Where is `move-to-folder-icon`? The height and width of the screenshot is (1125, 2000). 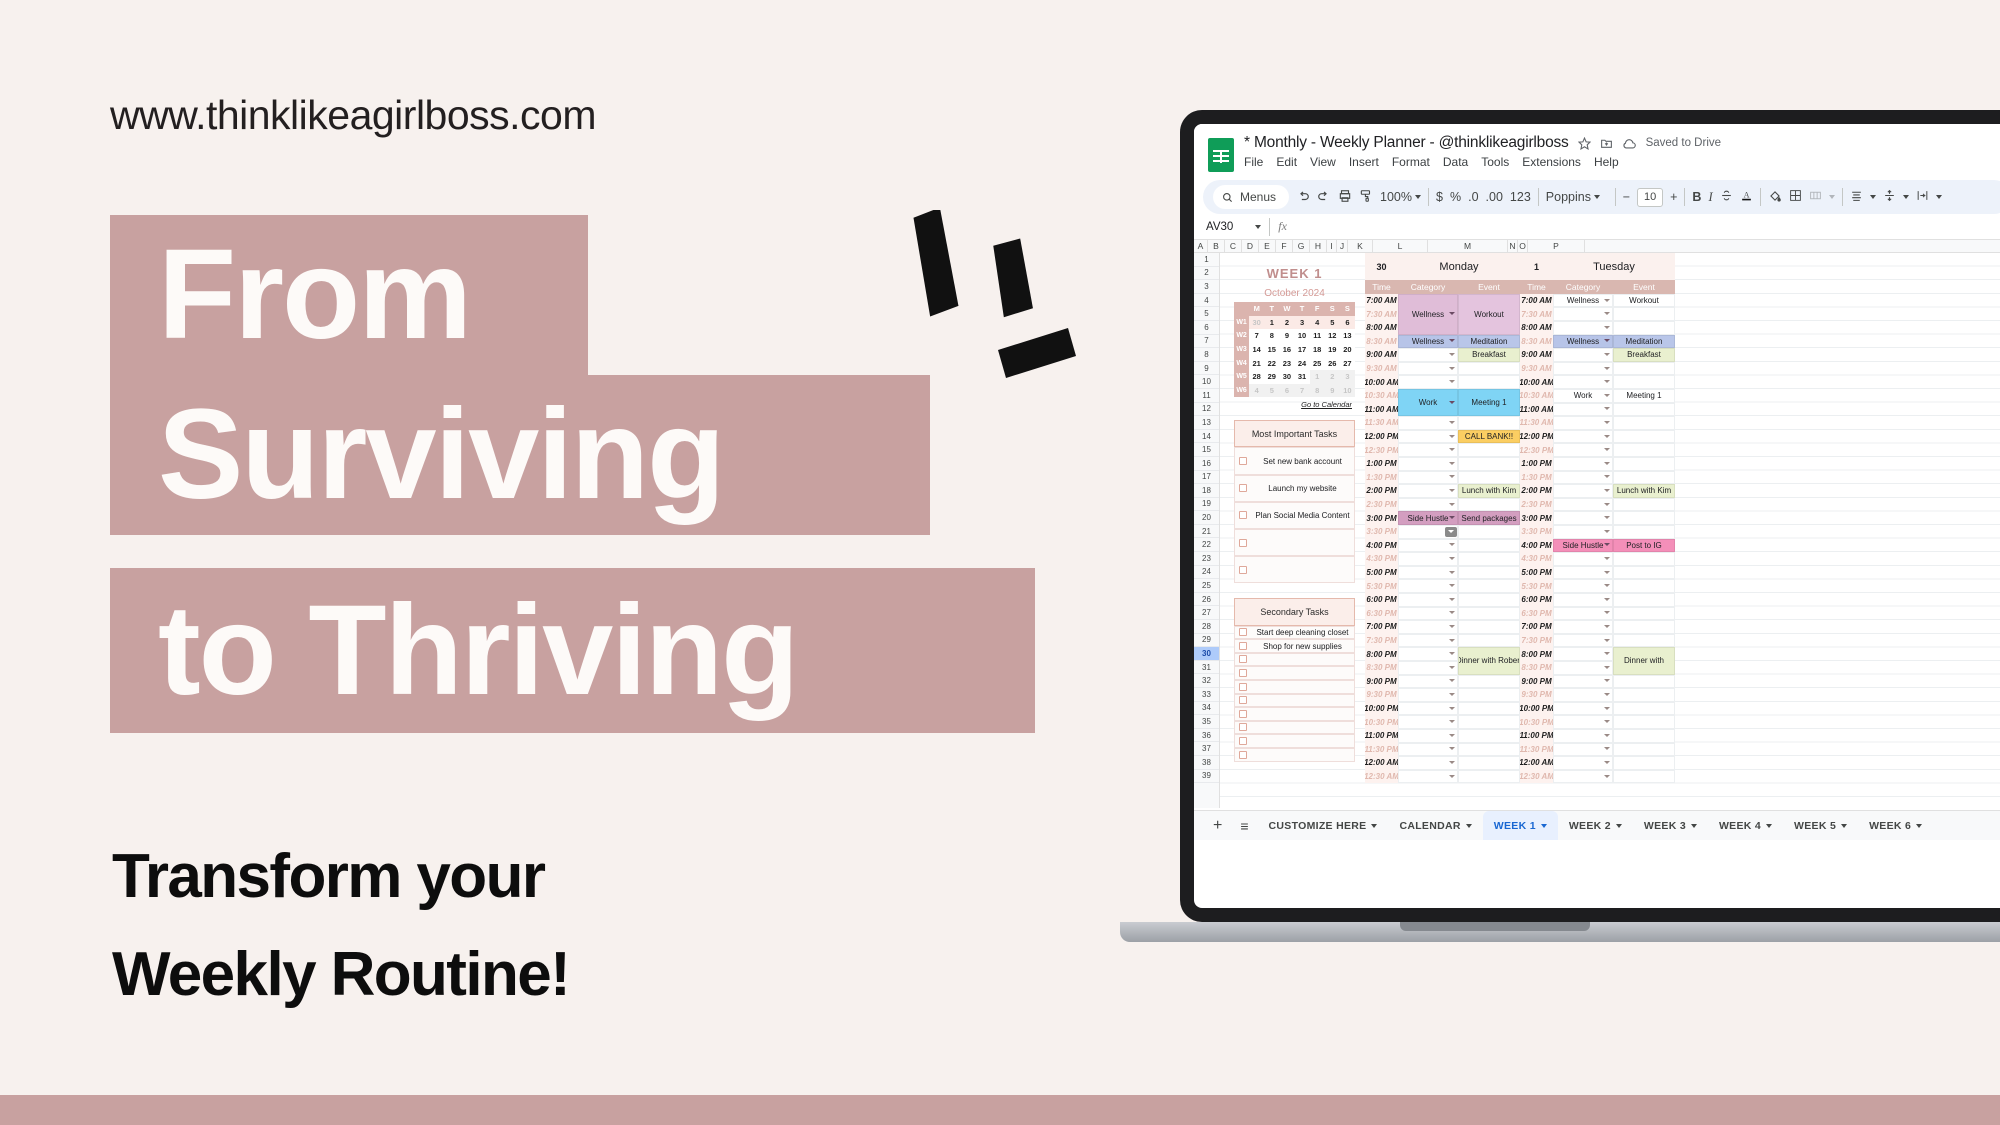 move-to-folder-icon is located at coordinates (1606, 143).